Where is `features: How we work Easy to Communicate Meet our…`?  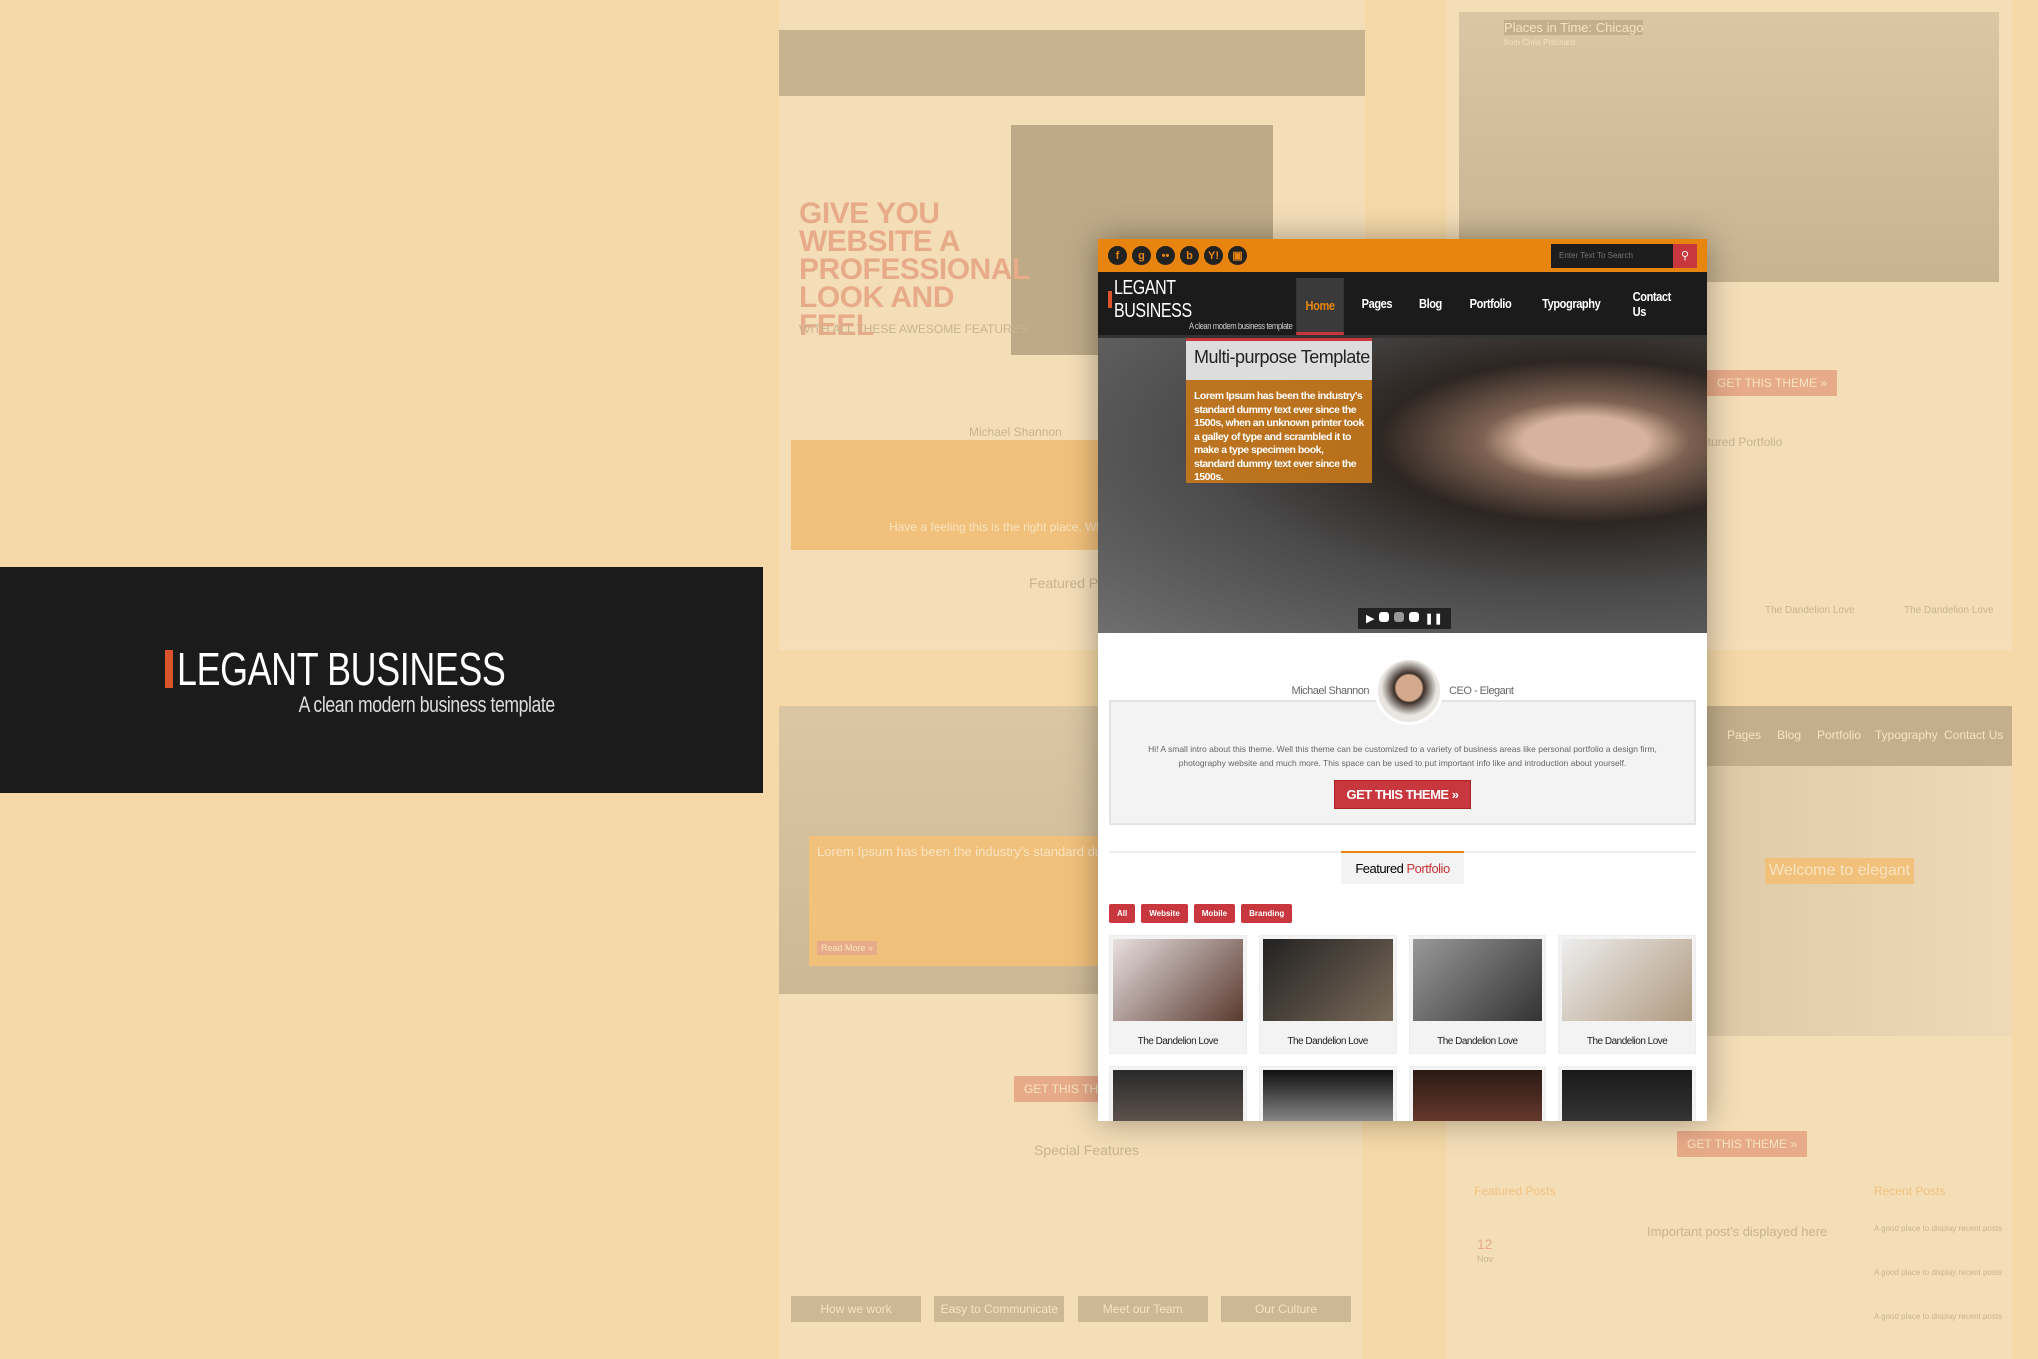 features: How we work Easy to Communicate Meet our… is located at coordinates (1071, 1309).